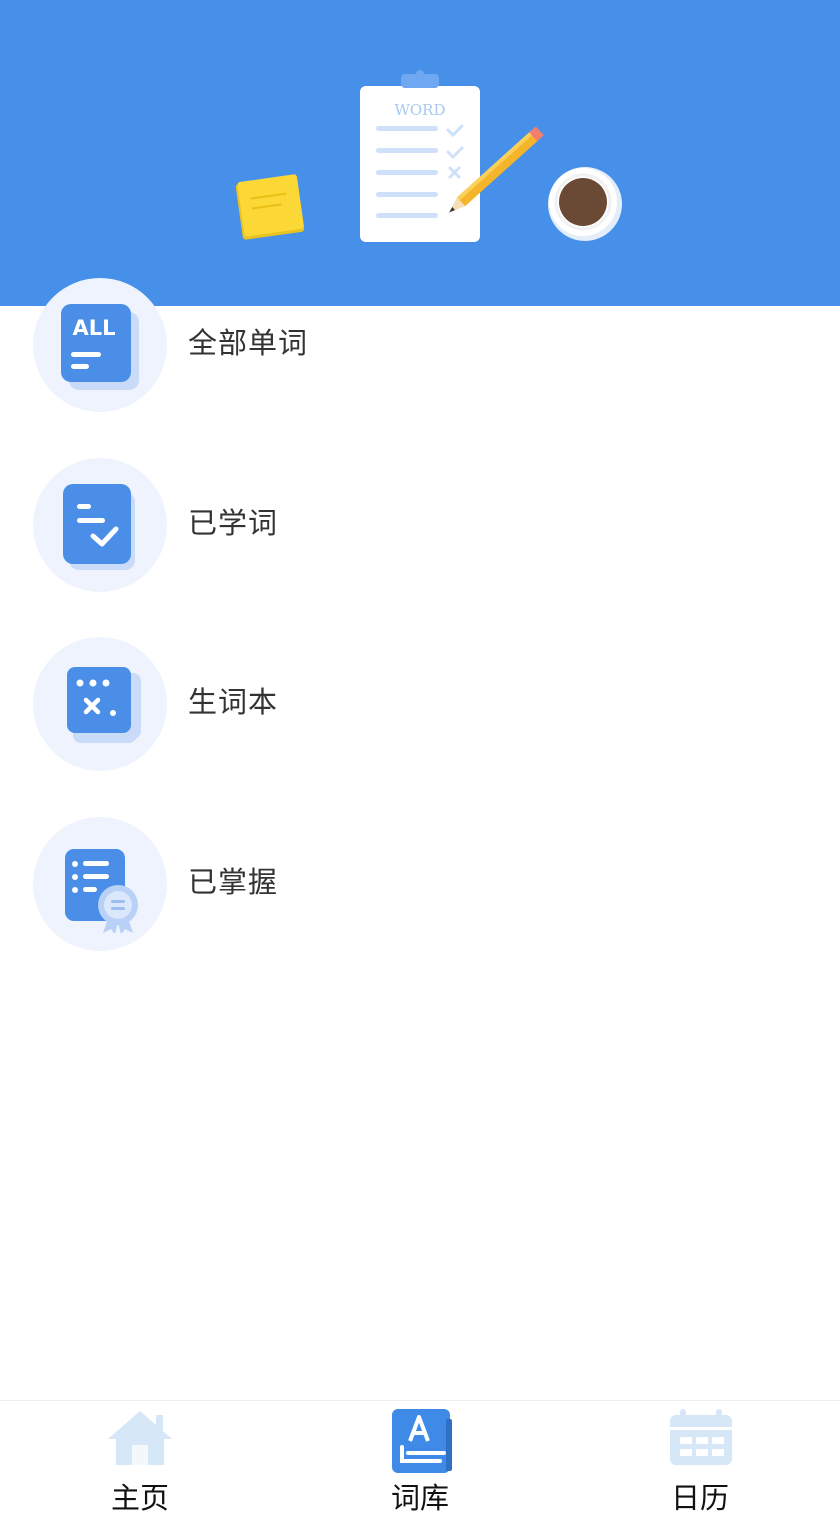 The width and height of the screenshot is (840, 1516). I want to click on word-clipboard-illustration: WORD, so click(428, 156).